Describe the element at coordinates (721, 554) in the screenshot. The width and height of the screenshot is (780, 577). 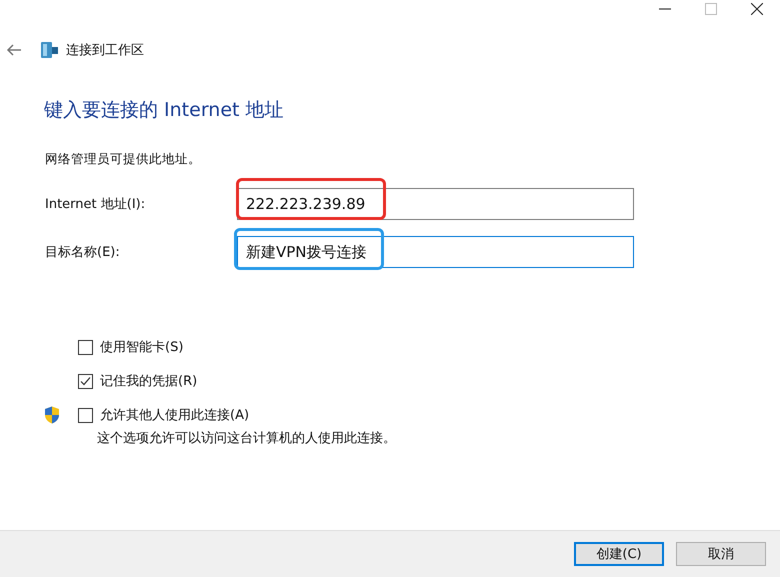
I see `dialog-button: 取消` at that location.